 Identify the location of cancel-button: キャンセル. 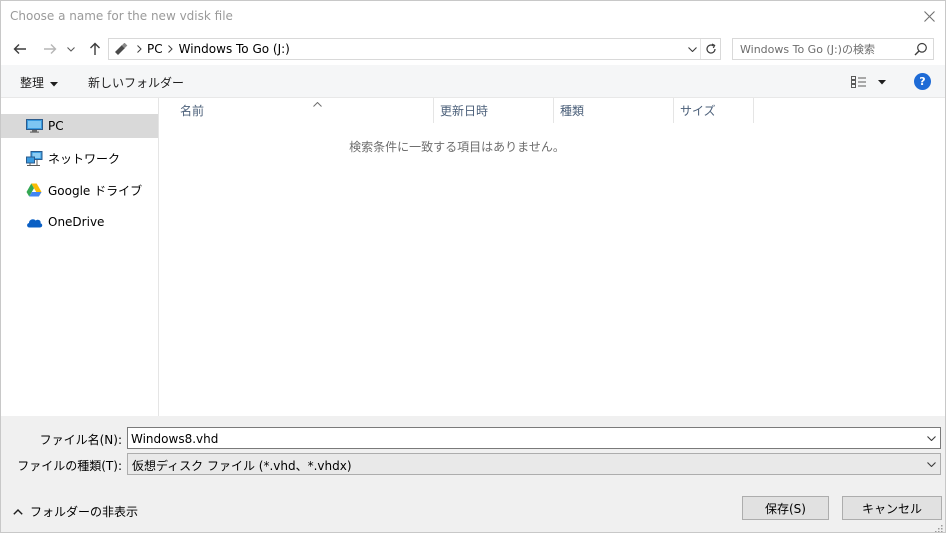
(892, 508).